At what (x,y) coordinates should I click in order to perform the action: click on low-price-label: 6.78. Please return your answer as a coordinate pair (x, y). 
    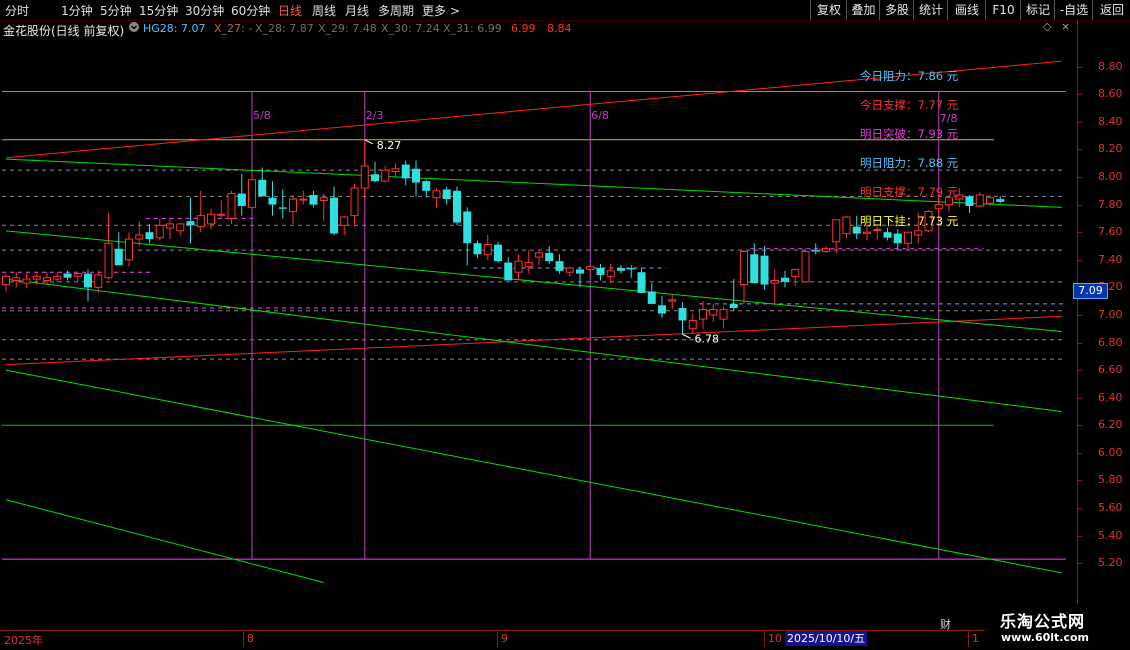
    Looking at the image, I should click on (707, 338).